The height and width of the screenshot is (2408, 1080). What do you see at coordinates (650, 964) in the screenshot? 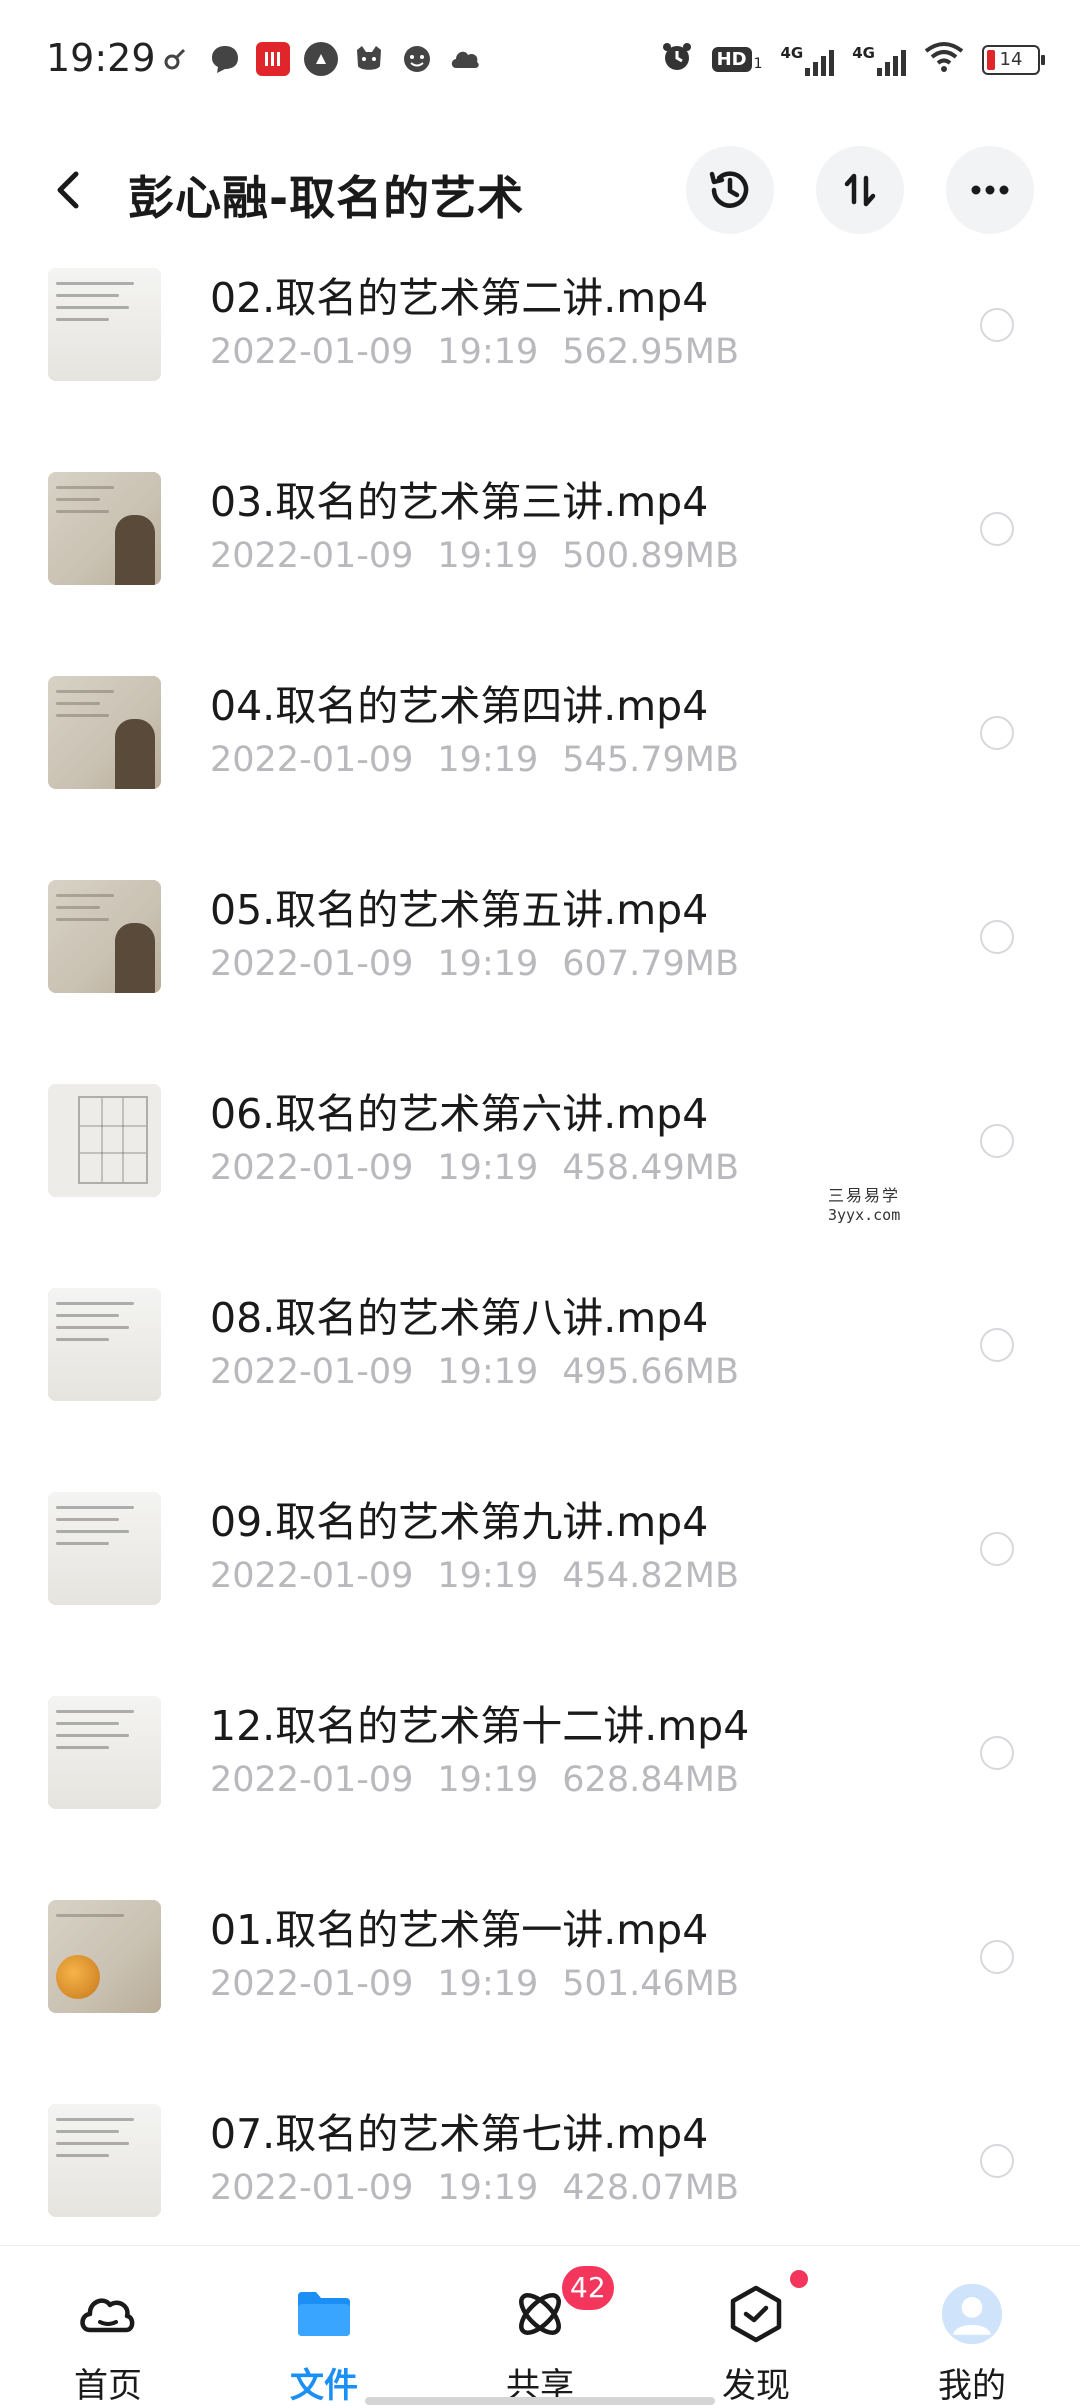
I see `file-size: 607.79MB` at bounding box center [650, 964].